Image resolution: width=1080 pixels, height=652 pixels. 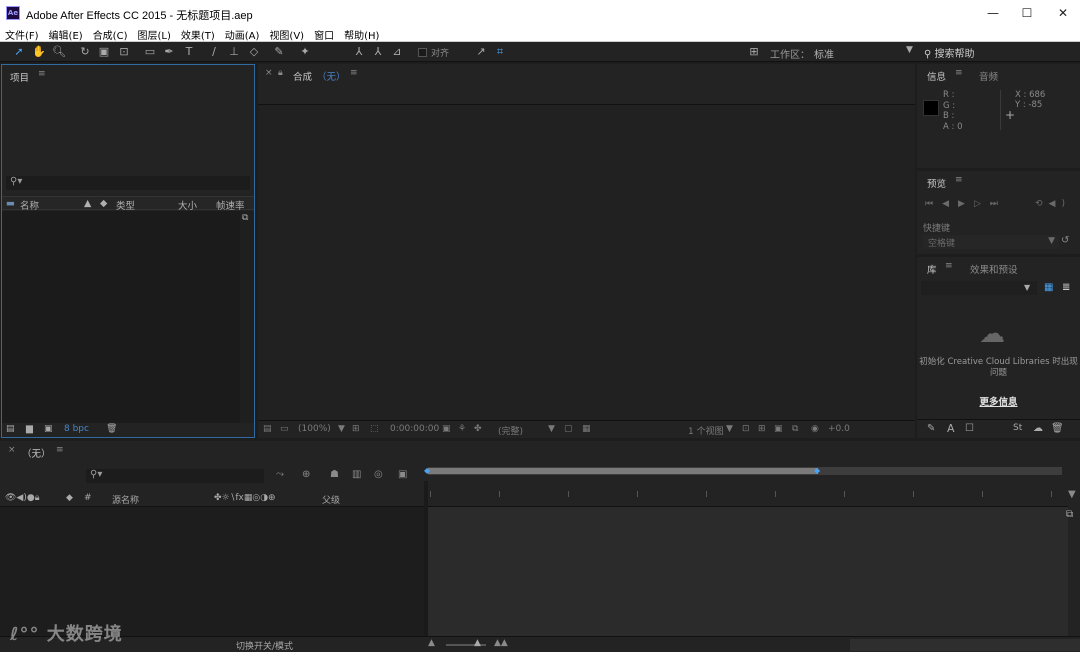 What do you see at coordinates (462, 429) in the screenshot?
I see `show-snapshot-icon: ⚘` at bounding box center [462, 429].